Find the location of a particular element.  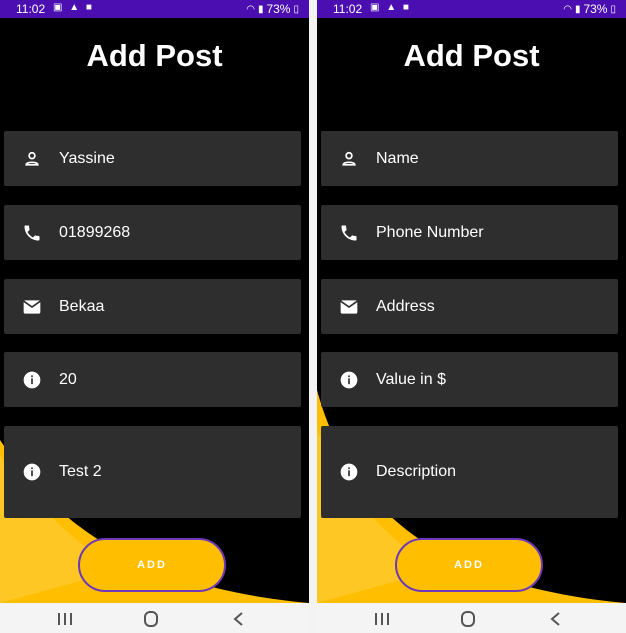

address-value: Bekaa is located at coordinates (82, 306).